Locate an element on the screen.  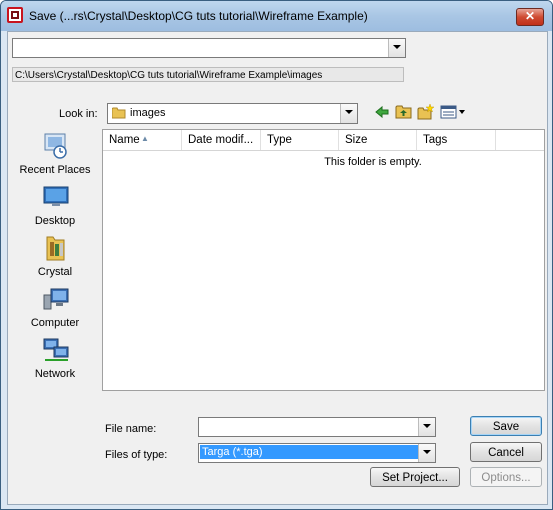
column-header-tags: Tags is located at coordinates (456, 140).